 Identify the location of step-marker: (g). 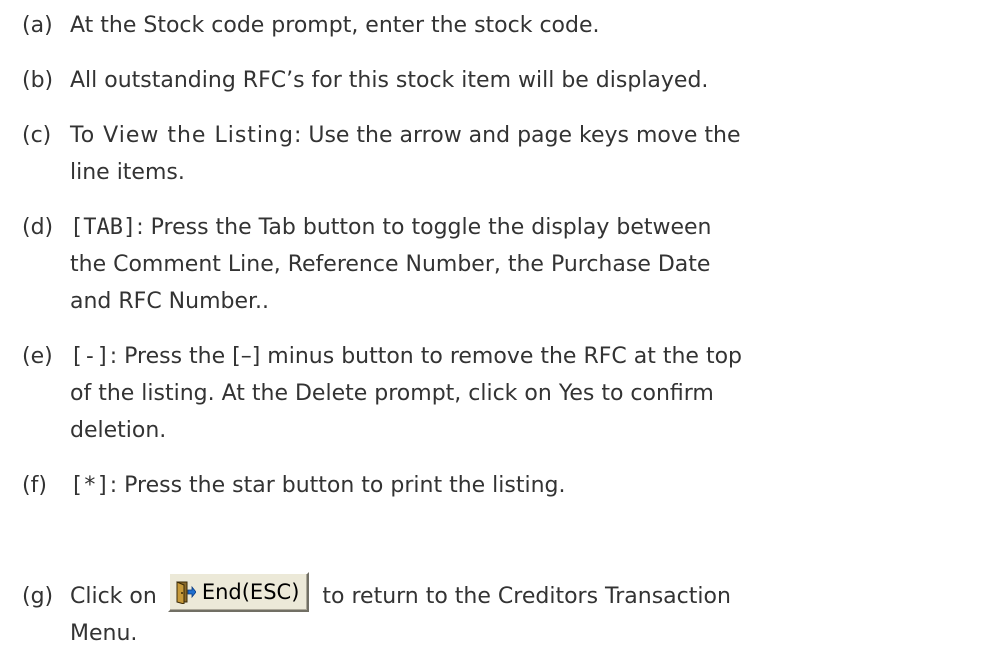
(38, 596).